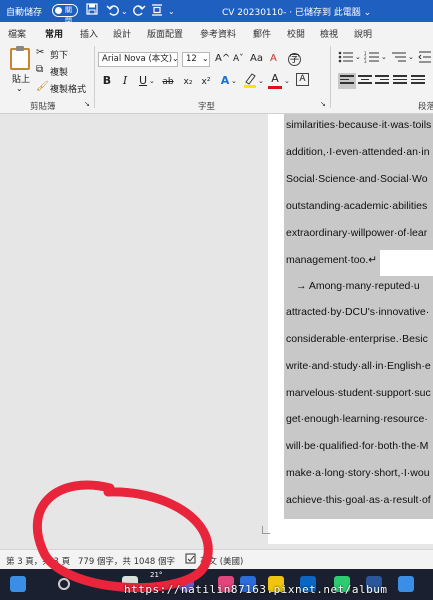 The width and height of the screenshot is (433, 600). What do you see at coordinates (358, 125) in the screenshot?
I see `text-line: similarities·because·it·was·toils` at bounding box center [358, 125].